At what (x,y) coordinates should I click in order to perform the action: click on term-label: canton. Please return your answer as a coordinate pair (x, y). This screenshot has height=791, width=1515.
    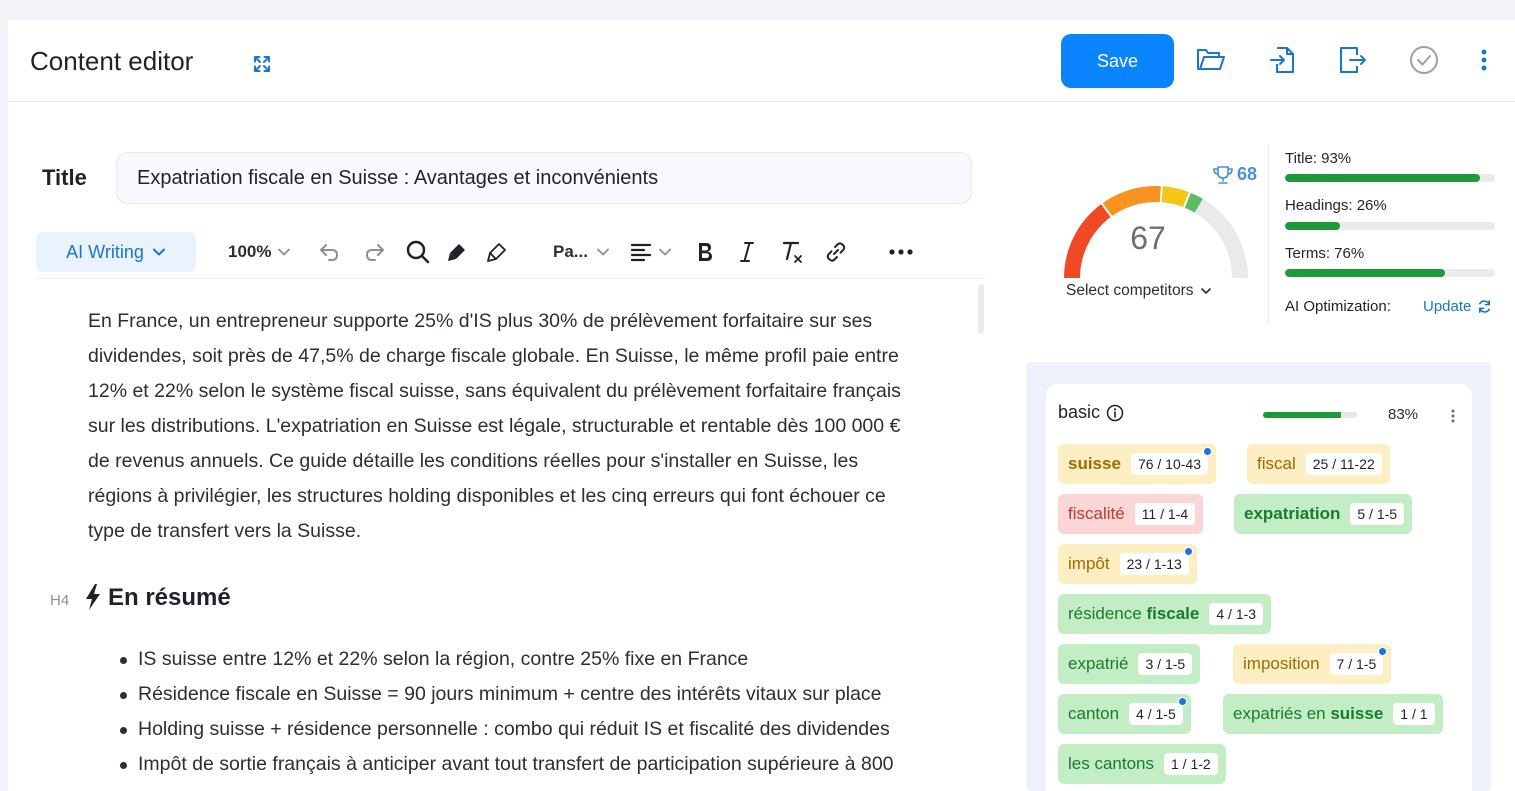
    Looking at the image, I should click on (1094, 713).